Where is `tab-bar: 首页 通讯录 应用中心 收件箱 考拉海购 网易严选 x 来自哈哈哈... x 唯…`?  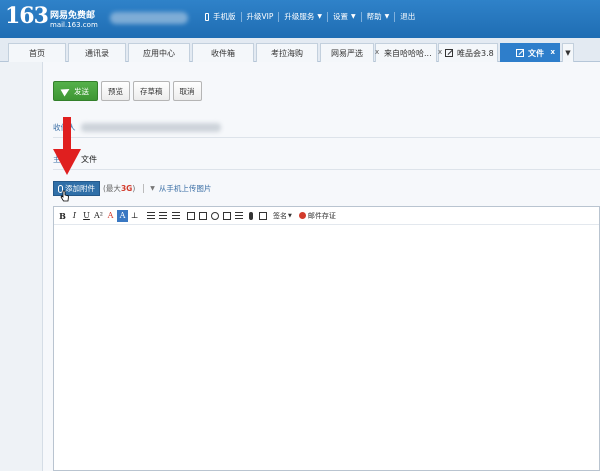 tab-bar: 首页 通讯录 应用中心 收件箱 考拉海购 网易严选 x 来自哈哈哈... x 唯… is located at coordinates (300, 50).